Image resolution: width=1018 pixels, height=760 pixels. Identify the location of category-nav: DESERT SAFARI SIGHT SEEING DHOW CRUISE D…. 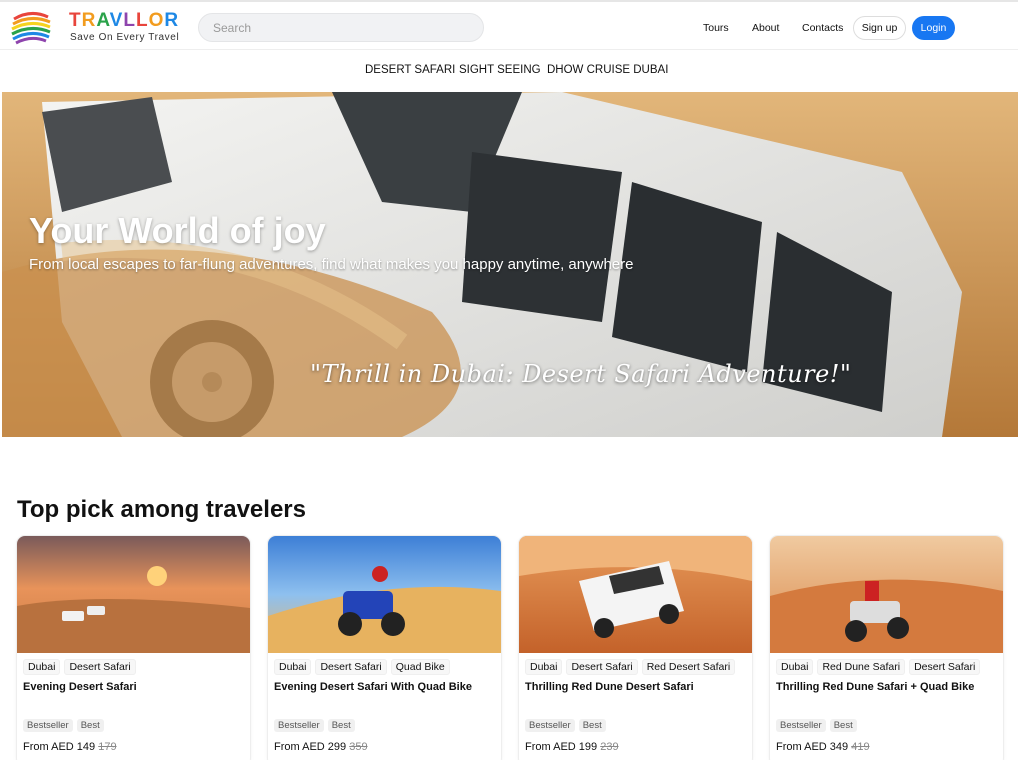
(509, 71).